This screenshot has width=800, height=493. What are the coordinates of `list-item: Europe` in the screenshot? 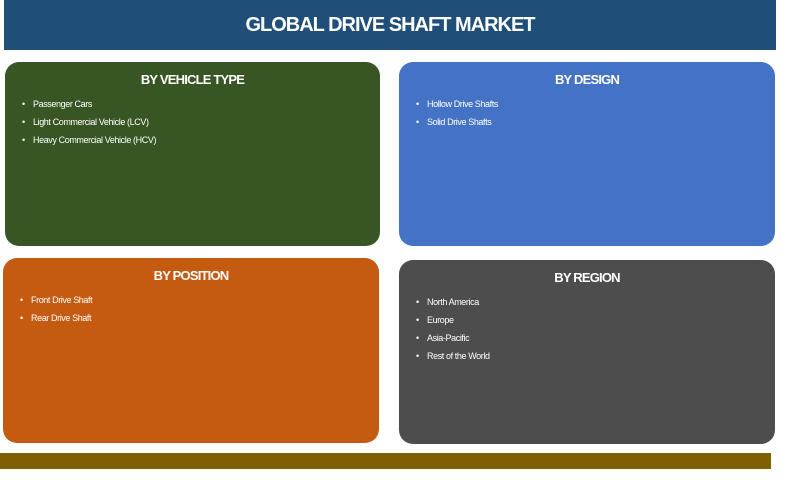 It's located at (588, 320).